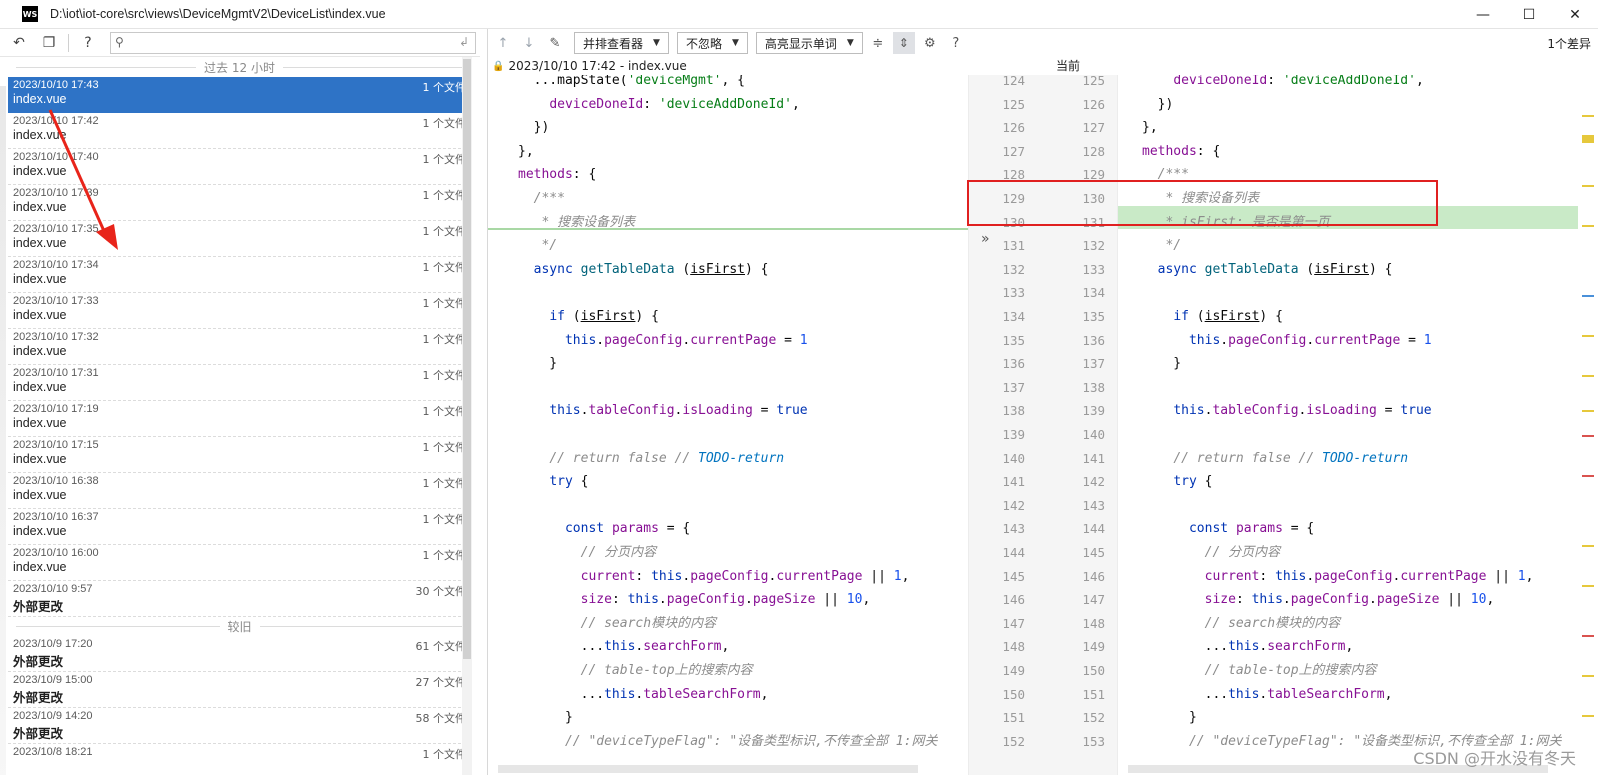 The width and height of the screenshot is (1598, 775). I want to click on history-item-date: 2023/10/9 17:20, so click(53, 644).